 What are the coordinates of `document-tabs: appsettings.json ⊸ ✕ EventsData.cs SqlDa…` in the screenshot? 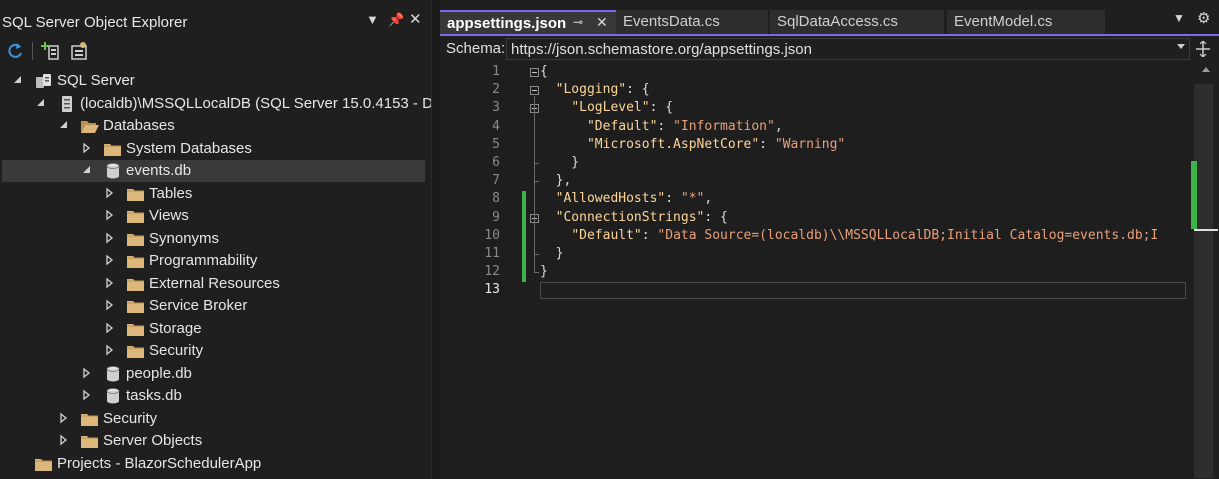 It's located at (829, 22).